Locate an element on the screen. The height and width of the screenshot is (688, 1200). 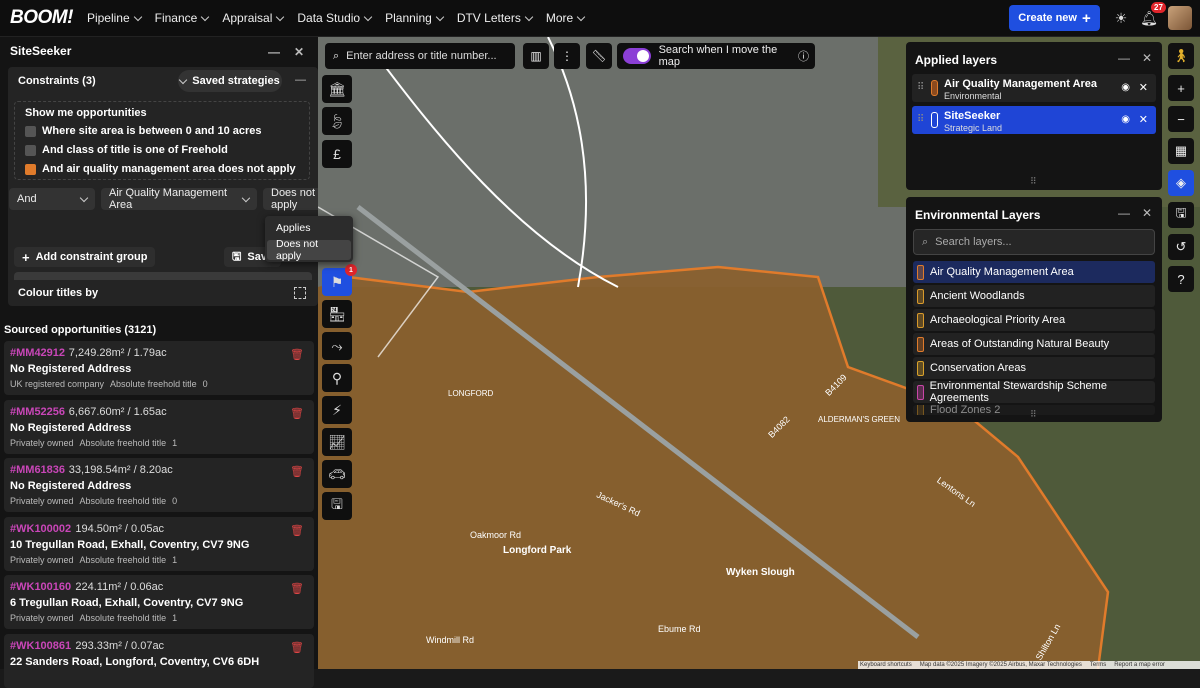
keyboard-shortcuts-link: Keyboard shortcuts is located at coordinates (886, 665).